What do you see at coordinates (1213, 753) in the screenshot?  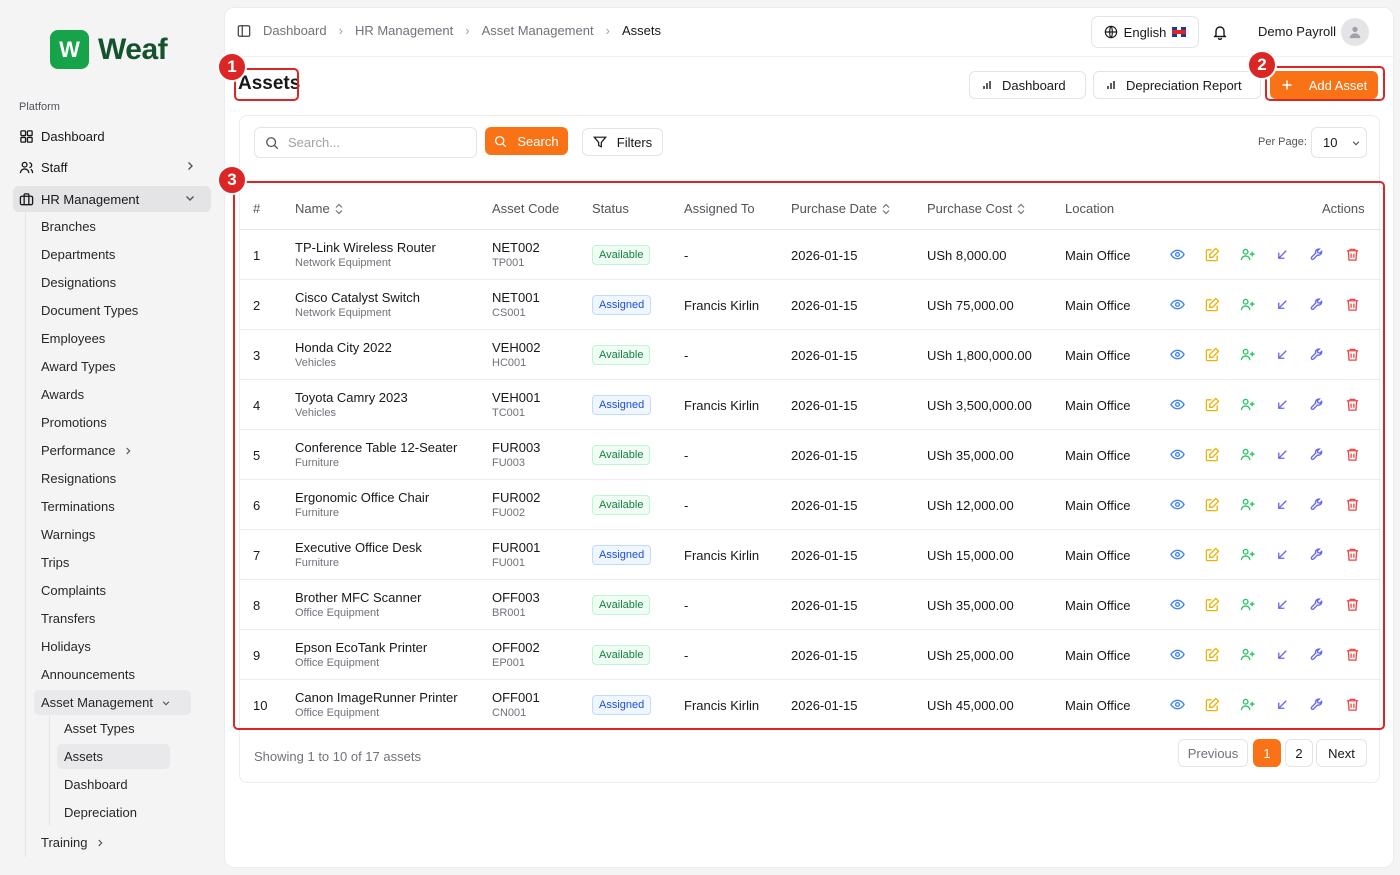 I see `previous-page-button: Previous` at bounding box center [1213, 753].